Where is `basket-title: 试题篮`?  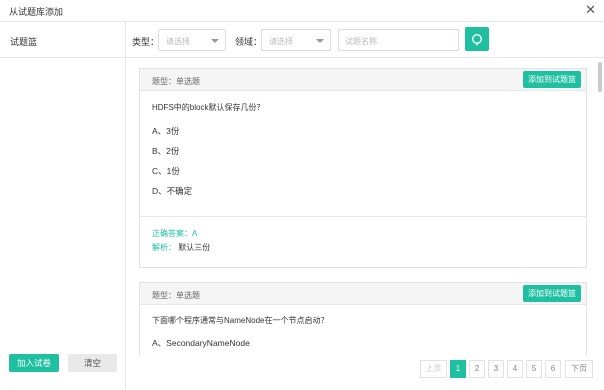
basket-title: 试题篮 is located at coordinates (24, 42).